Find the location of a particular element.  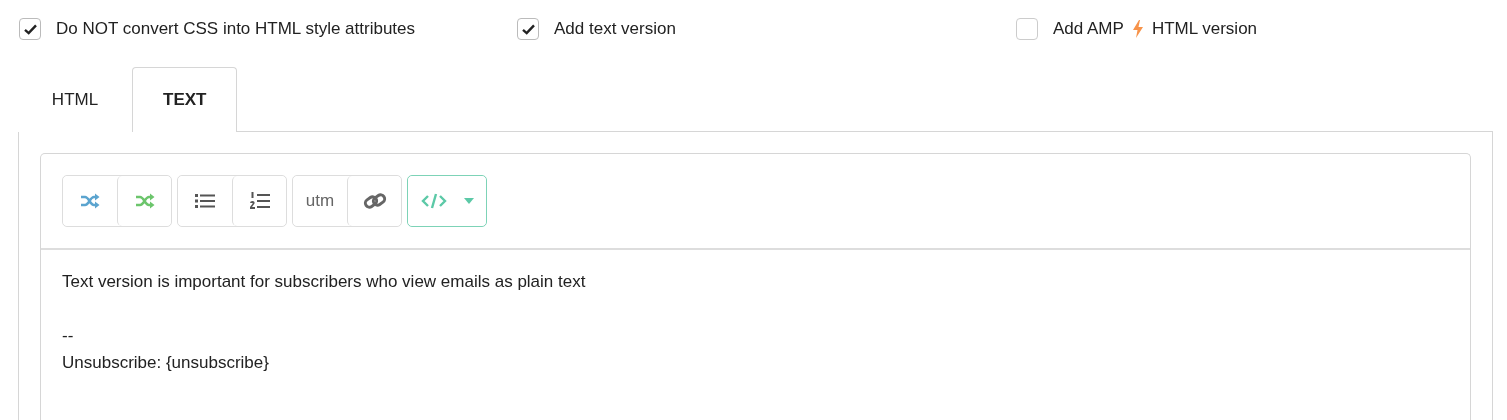

option-label: Add text version is located at coordinates (615, 29).